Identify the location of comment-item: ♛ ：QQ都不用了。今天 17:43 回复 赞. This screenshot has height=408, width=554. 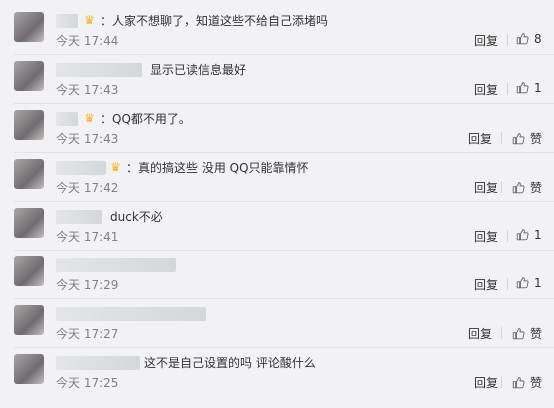
(277, 133).